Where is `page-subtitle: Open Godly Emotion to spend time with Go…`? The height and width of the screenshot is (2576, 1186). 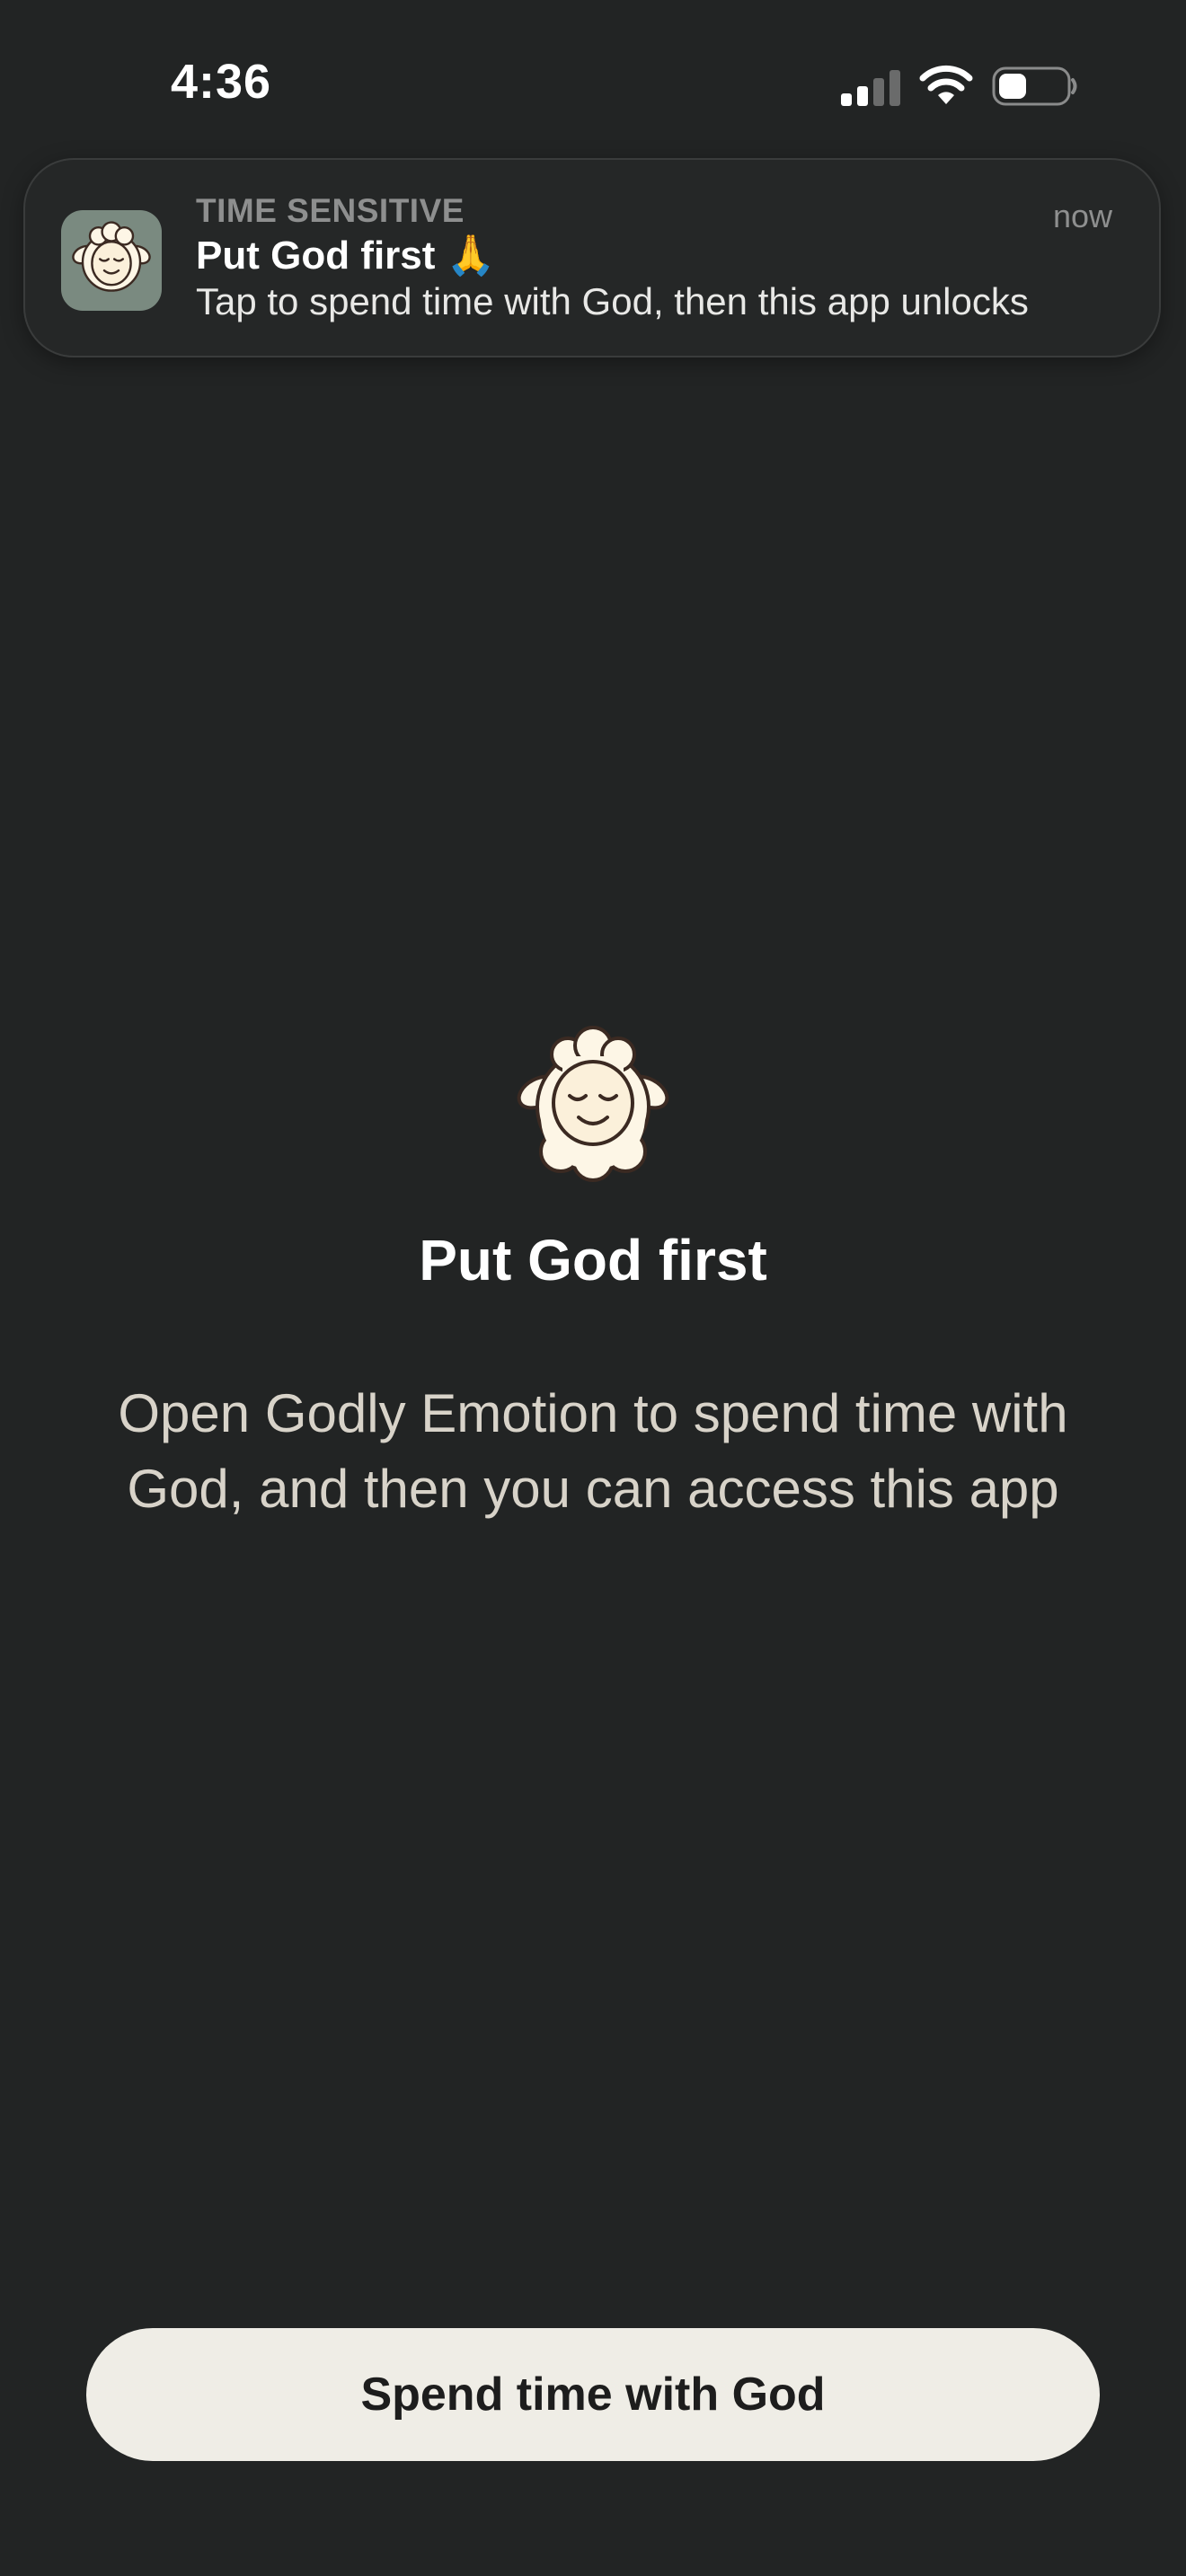
page-subtitle: Open Godly Emotion to spend time with Go… is located at coordinates (593, 1451).